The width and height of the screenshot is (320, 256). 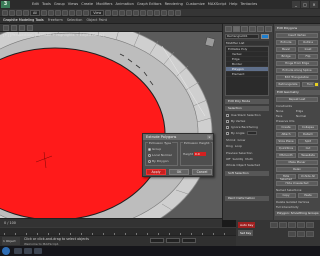 I want to click on percent-snap-icon, so click(x=129, y=12).